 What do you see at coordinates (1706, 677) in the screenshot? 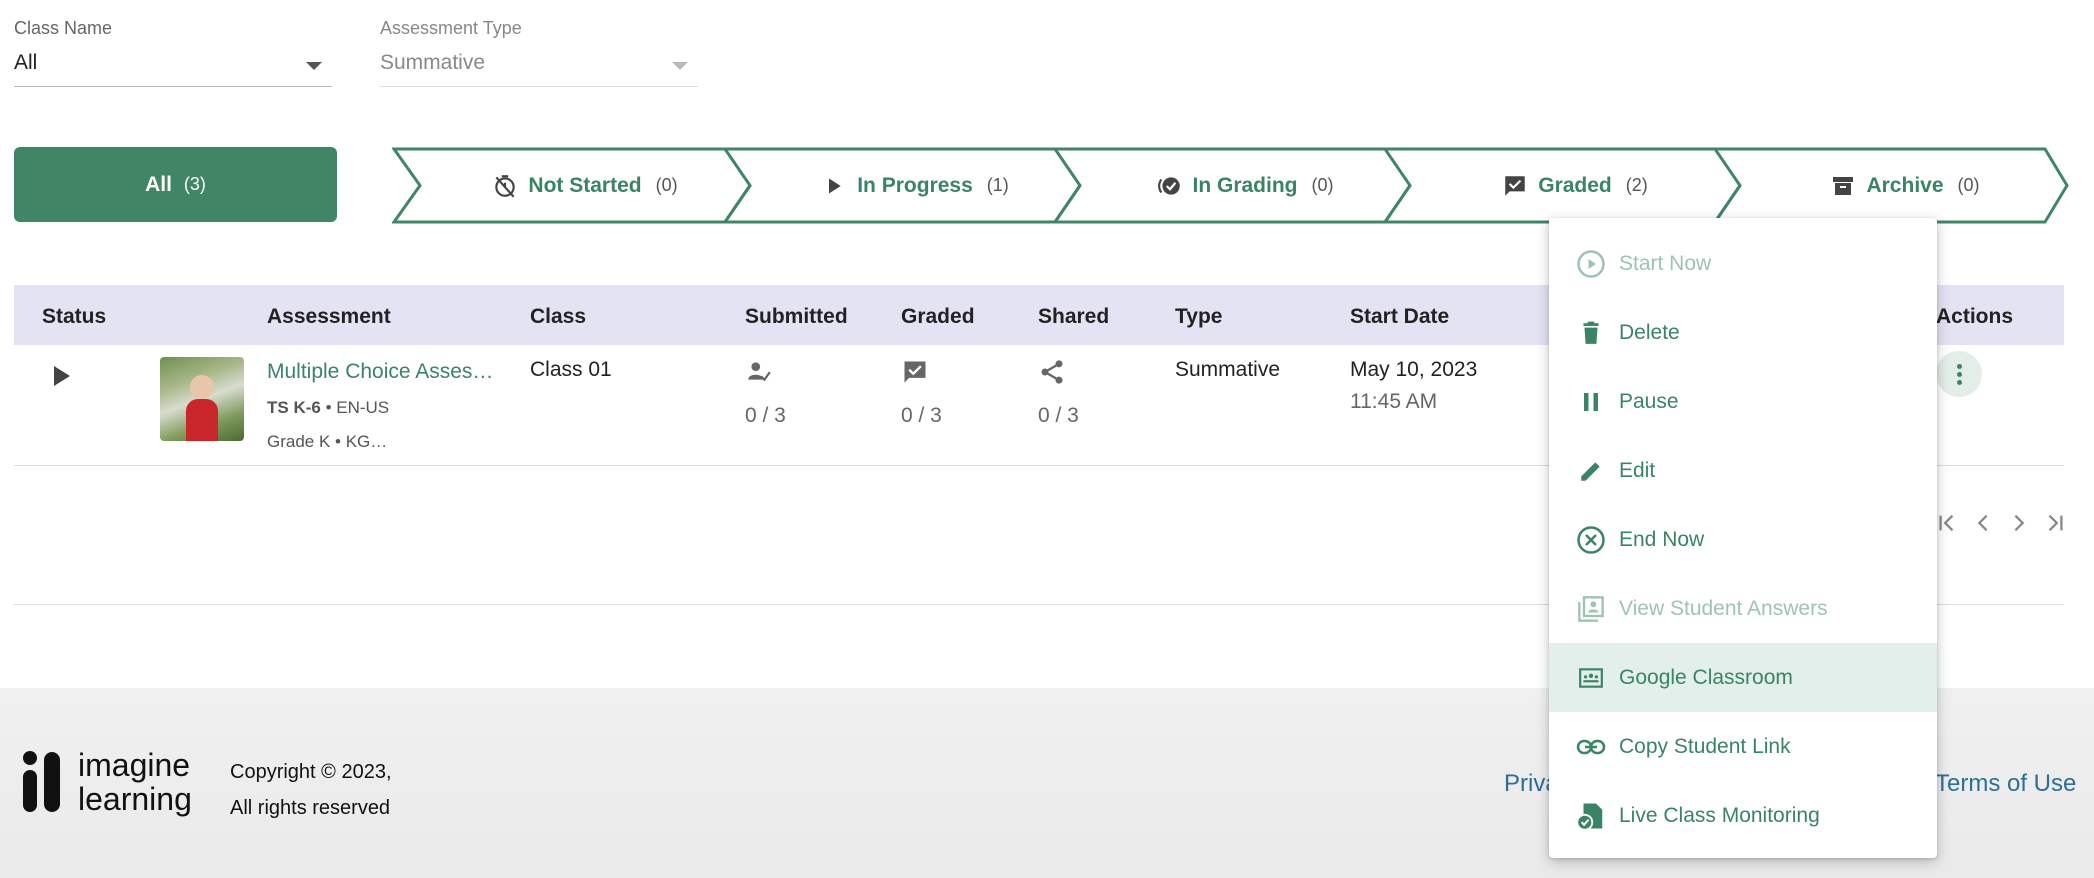
I see `menu-item-label: Google Classroom` at bounding box center [1706, 677].